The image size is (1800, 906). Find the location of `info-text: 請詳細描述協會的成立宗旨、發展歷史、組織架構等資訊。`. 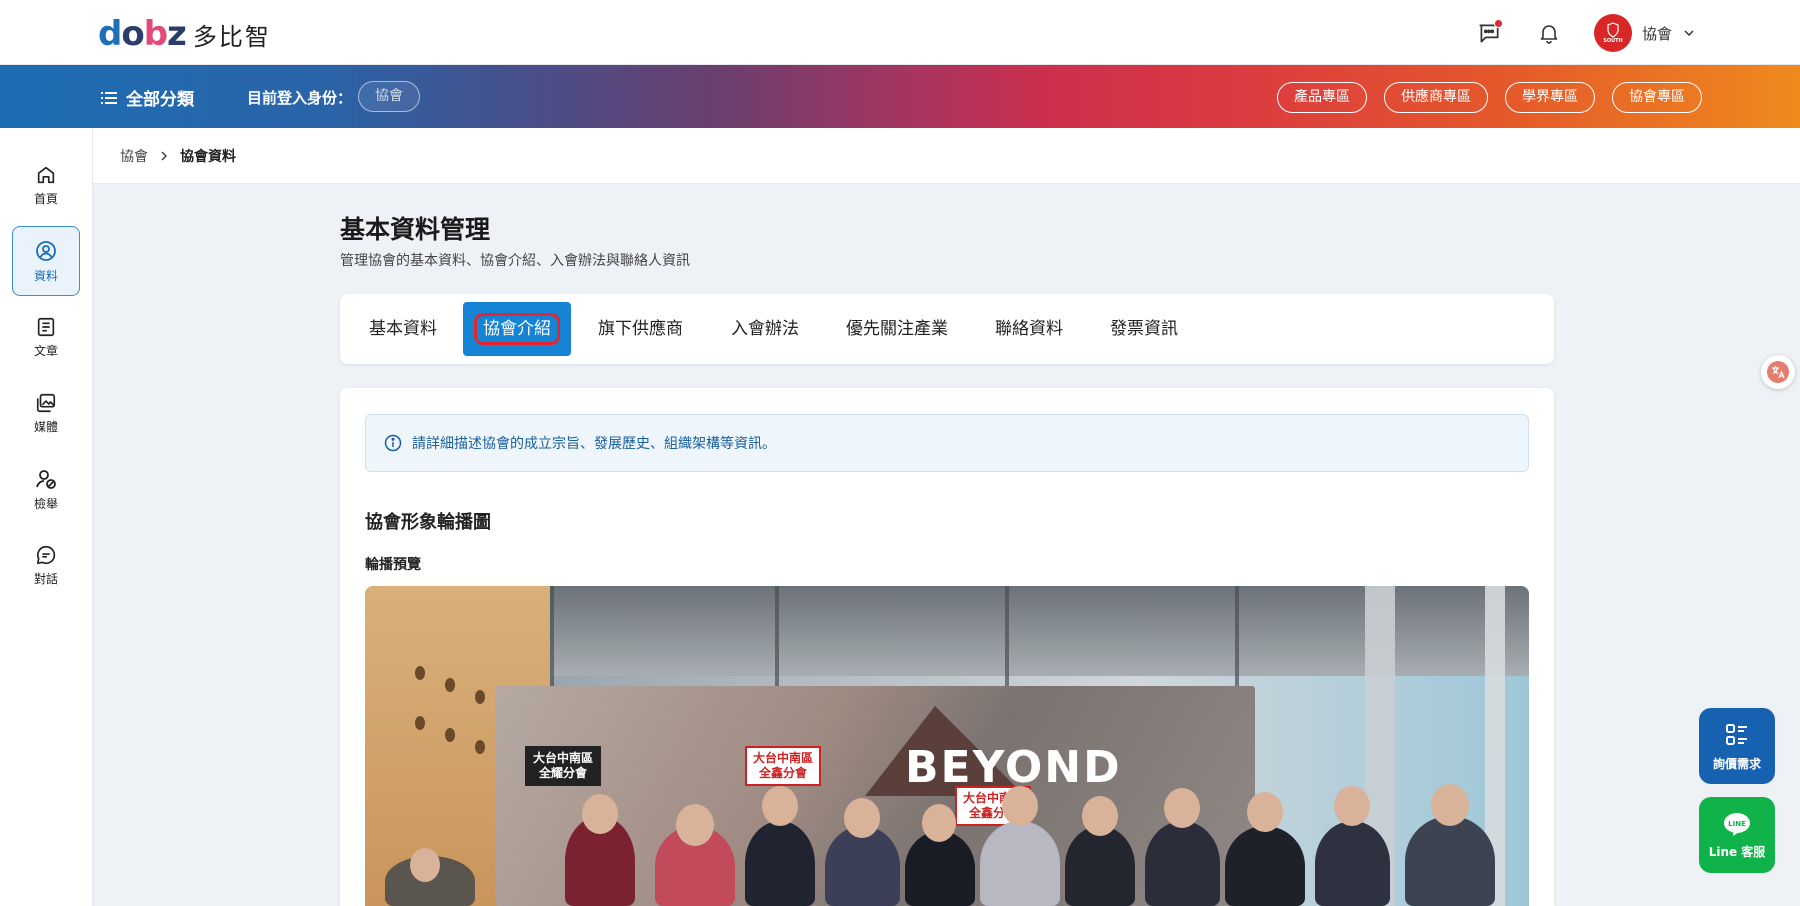

info-text: 請詳細描述協會的成立宗旨、發展歷史、組織架構等資訊。 is located at coordinates (594, 444).